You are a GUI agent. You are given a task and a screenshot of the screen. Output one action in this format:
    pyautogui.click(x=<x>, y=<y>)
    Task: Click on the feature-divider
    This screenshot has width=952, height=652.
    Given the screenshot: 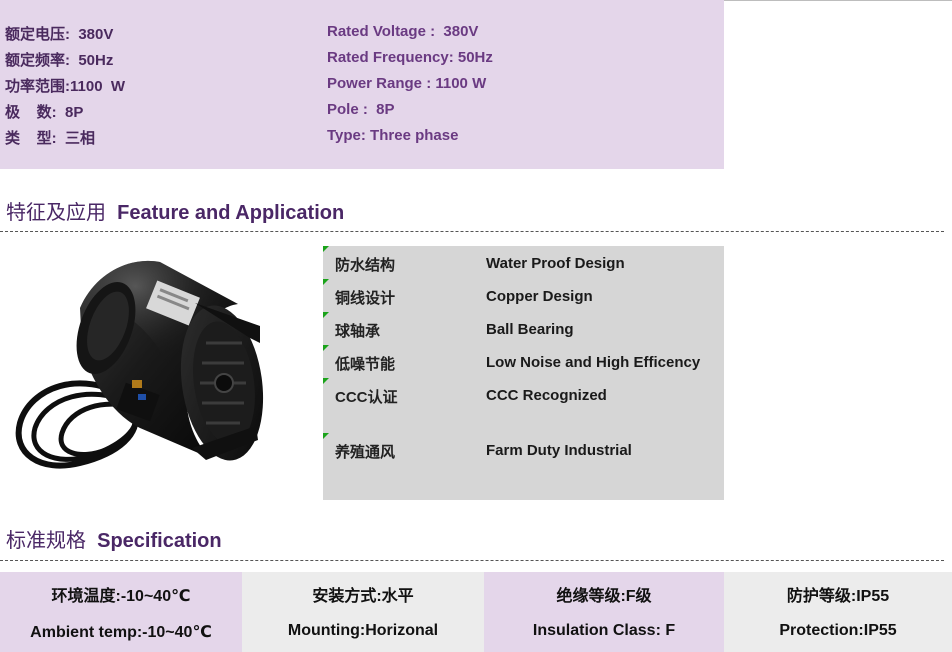 What is the action you would take?
    pyautogui.click(x=472, y=231)
    